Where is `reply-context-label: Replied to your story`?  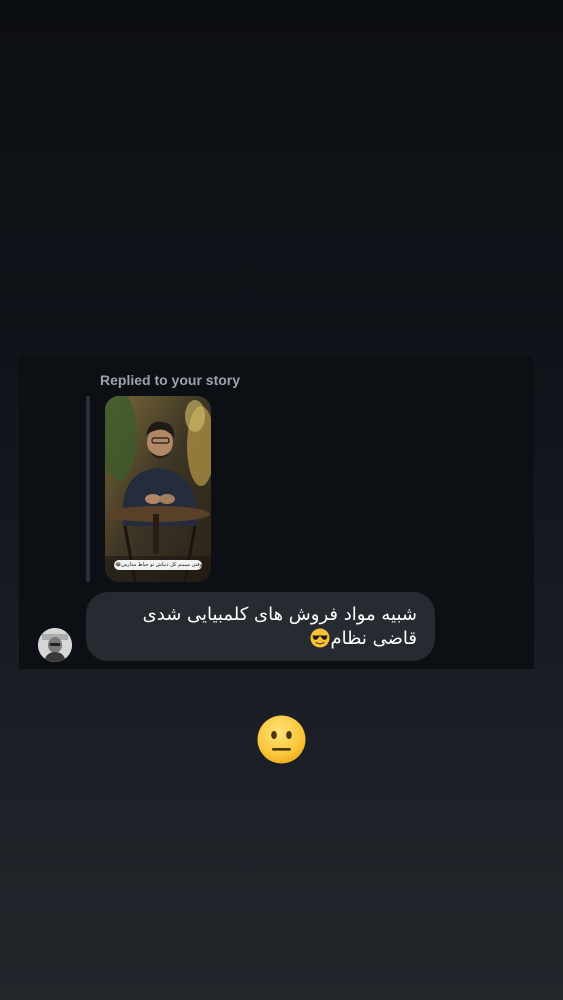 reply-context-label: Replied to your story is located at coordinates (170, 380).